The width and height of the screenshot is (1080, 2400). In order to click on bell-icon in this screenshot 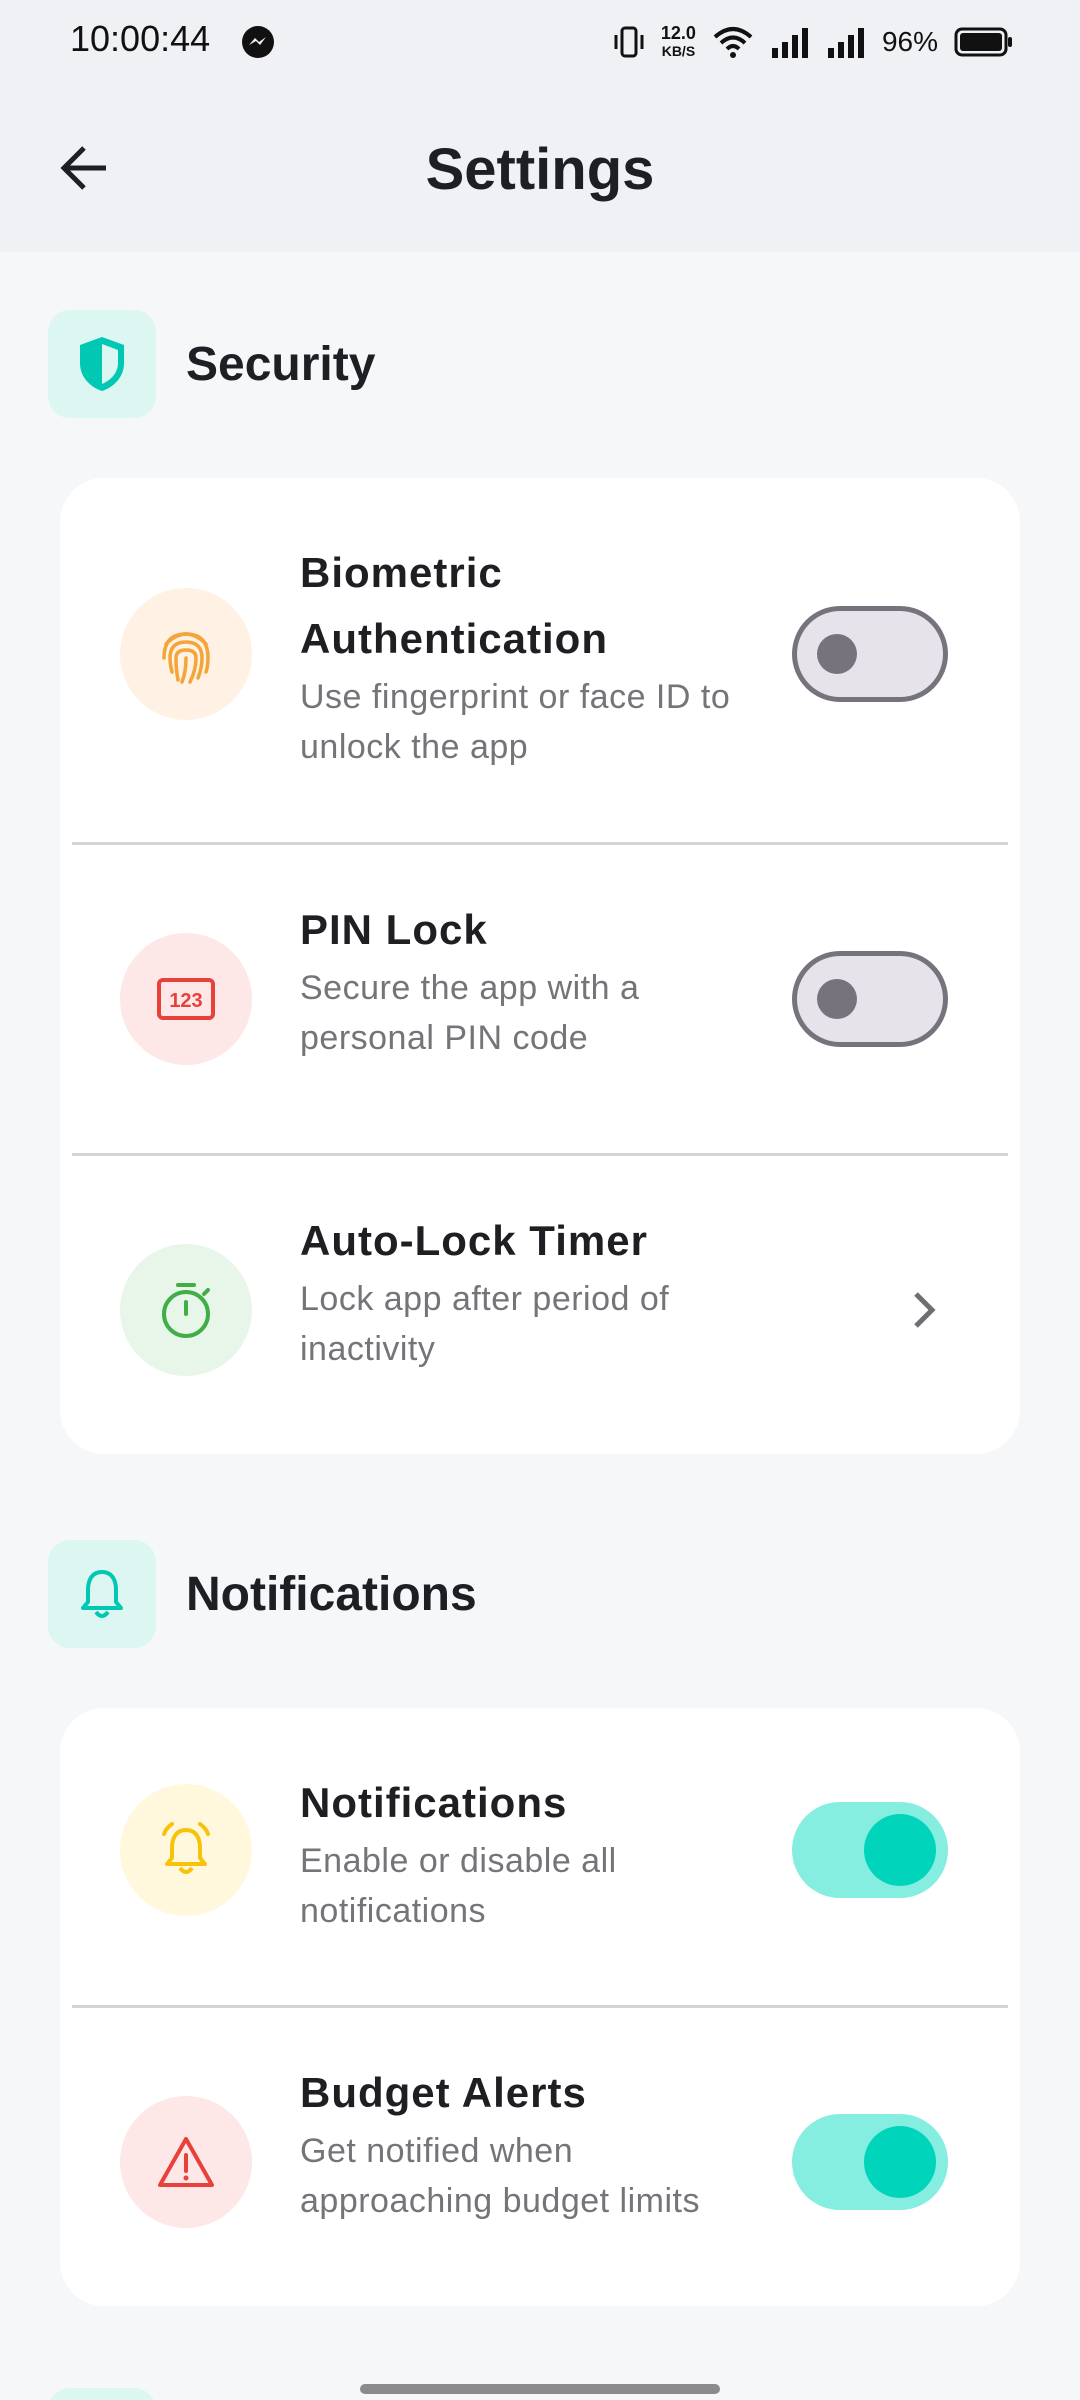, I will do `click(102, 1594)`.